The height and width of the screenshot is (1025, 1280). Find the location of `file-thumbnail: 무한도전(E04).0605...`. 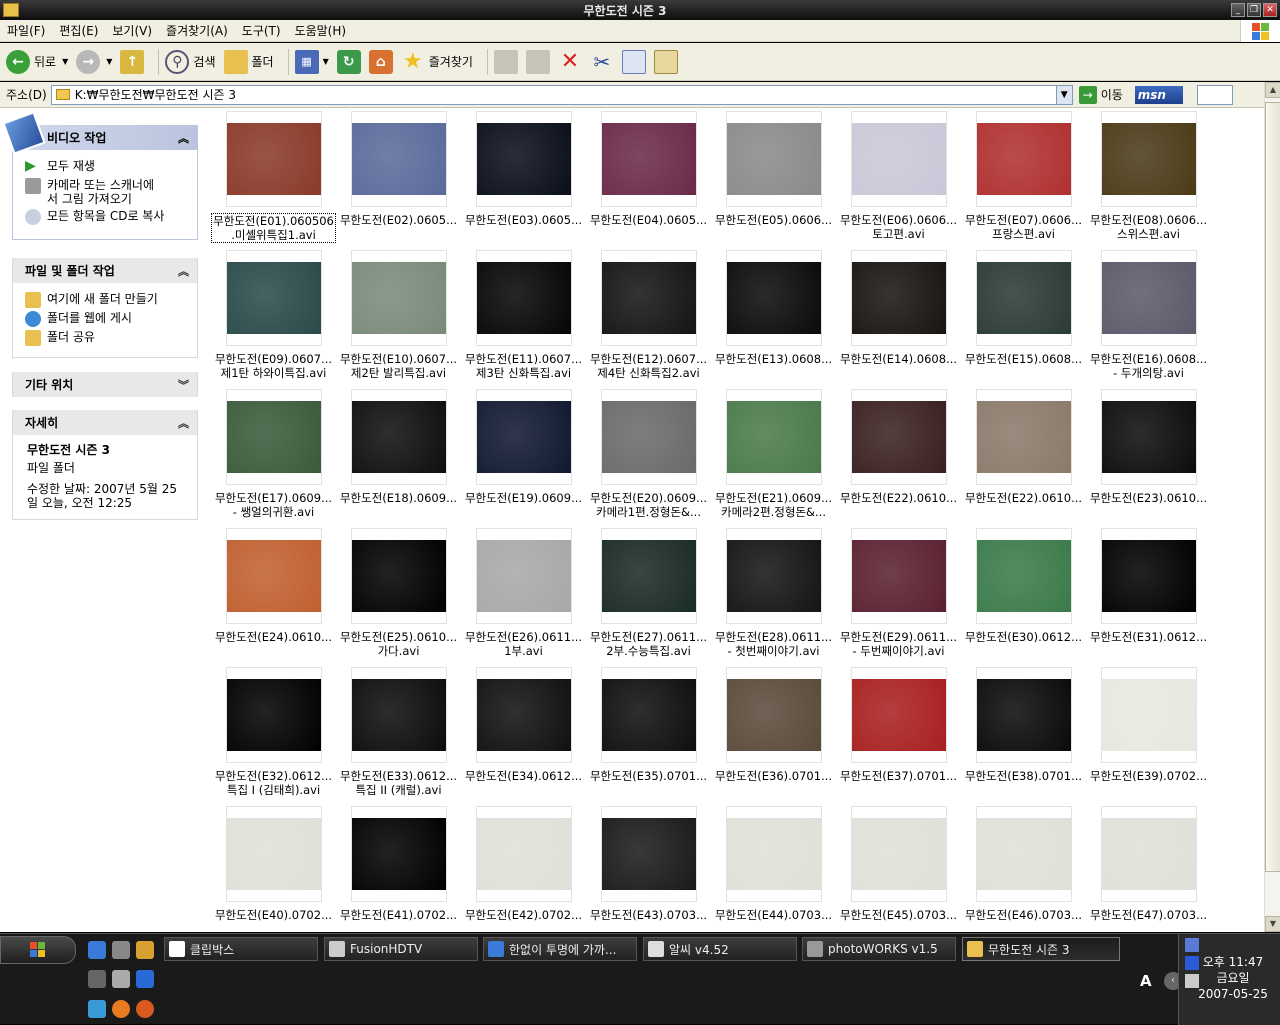

file-thumbnail: 무한도전(E04).0605... is located at coordinates (648, 169).